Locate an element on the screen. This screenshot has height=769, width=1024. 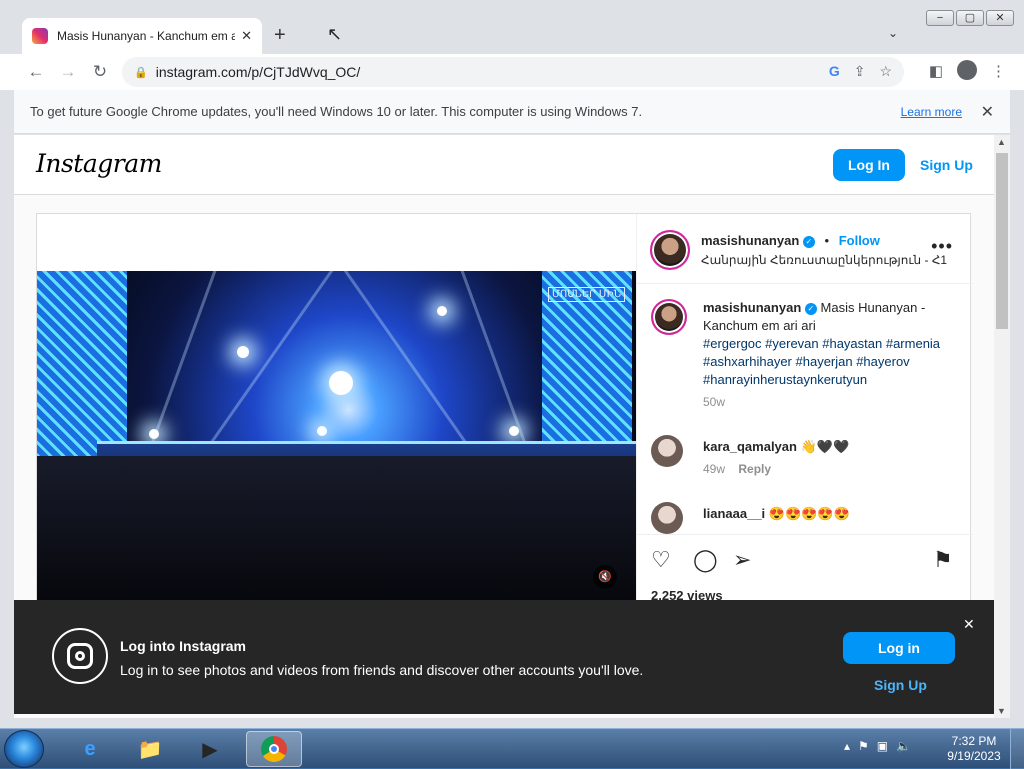
scrollbar-thumb is located at coordinates (1002, 241).